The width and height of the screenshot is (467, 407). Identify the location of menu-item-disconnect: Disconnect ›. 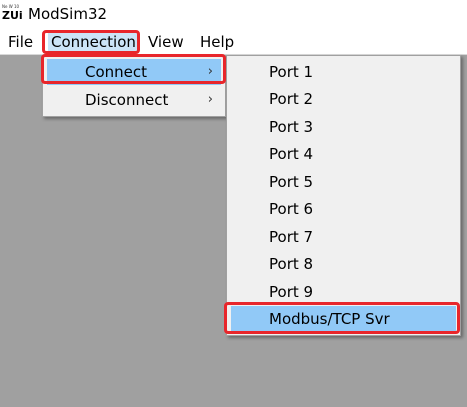
(134, 100).